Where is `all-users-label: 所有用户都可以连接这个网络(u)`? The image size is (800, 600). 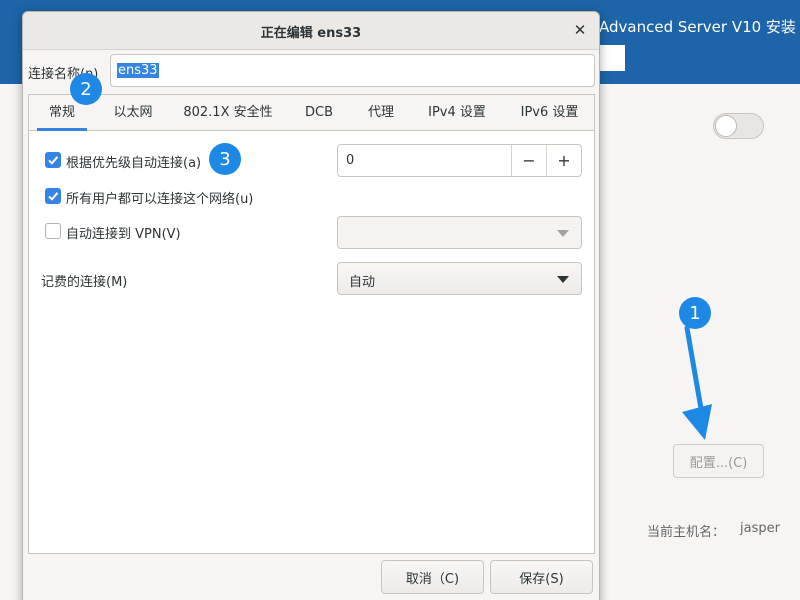 all-users-label: 所有用户都可以连接这个网络(u) is located at coordinates (160, 199).